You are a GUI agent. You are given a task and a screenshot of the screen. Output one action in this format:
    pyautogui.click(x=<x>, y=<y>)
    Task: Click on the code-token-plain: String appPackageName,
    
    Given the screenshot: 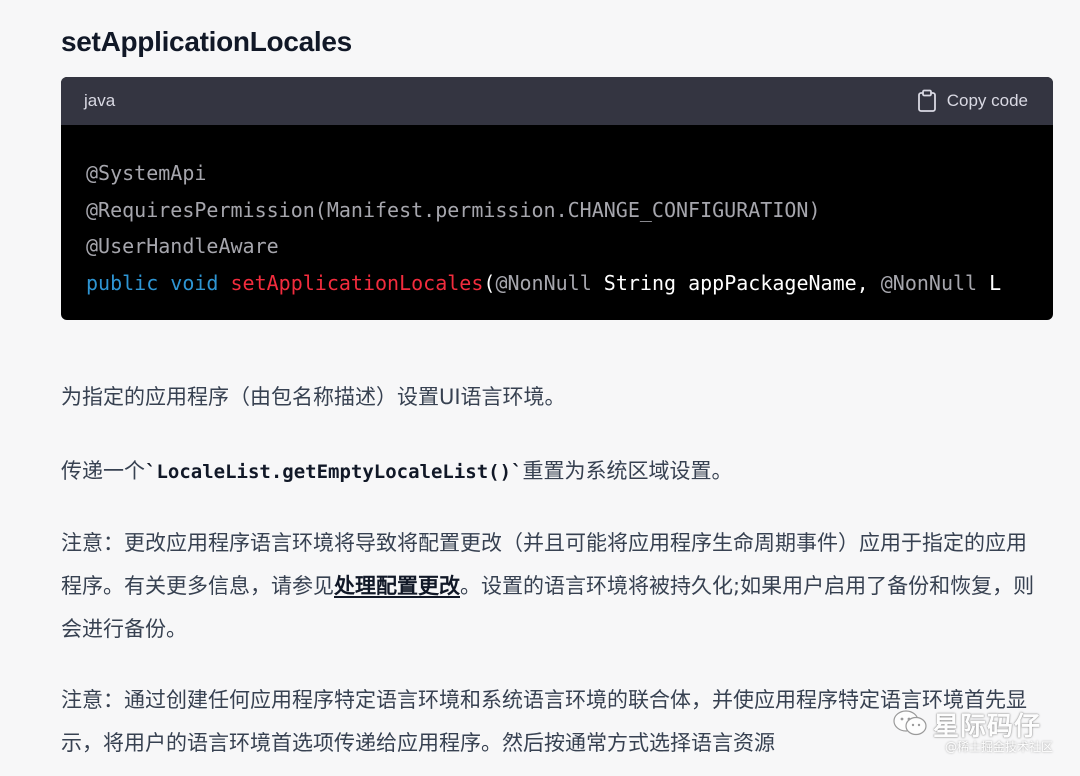 What is the action you would take?
    pyautogui.click(x=736, y=282)
    